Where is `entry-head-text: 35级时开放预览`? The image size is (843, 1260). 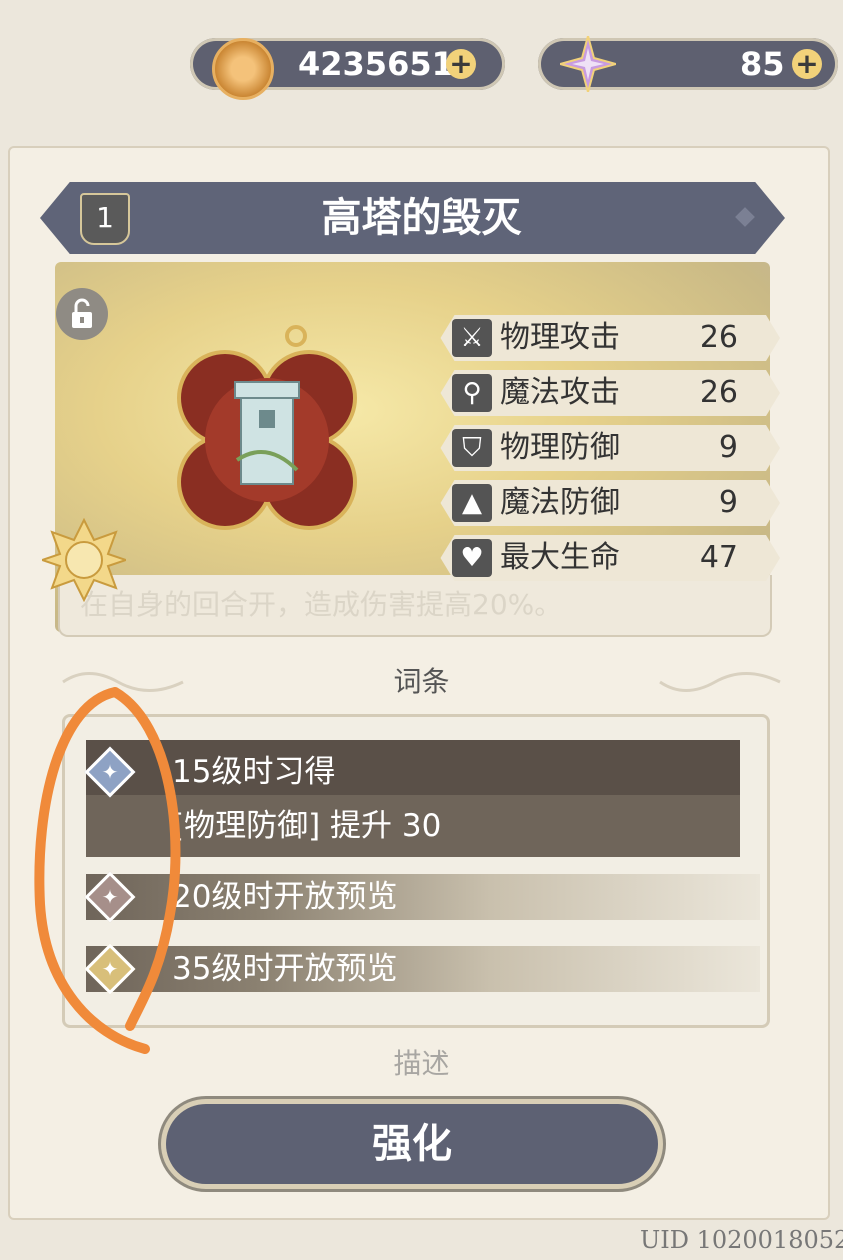 entry-head-text: 35级时开放预览 is located at coordinates (285, 969).